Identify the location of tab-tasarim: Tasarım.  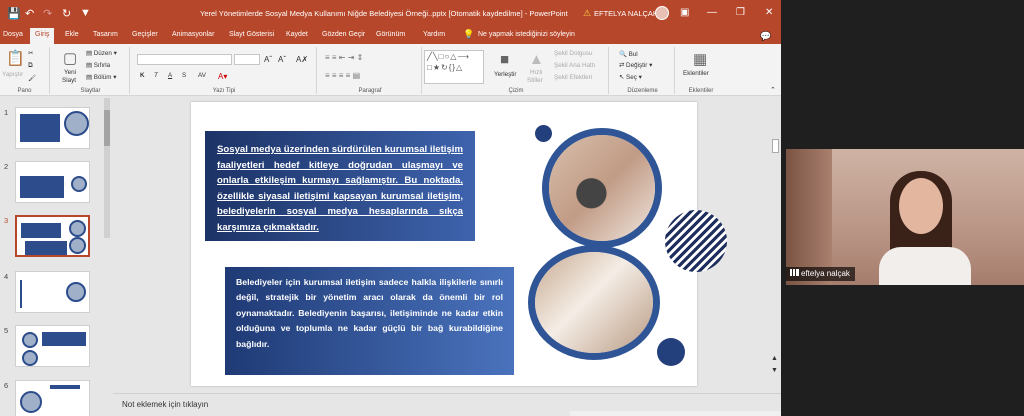
(105, 34).